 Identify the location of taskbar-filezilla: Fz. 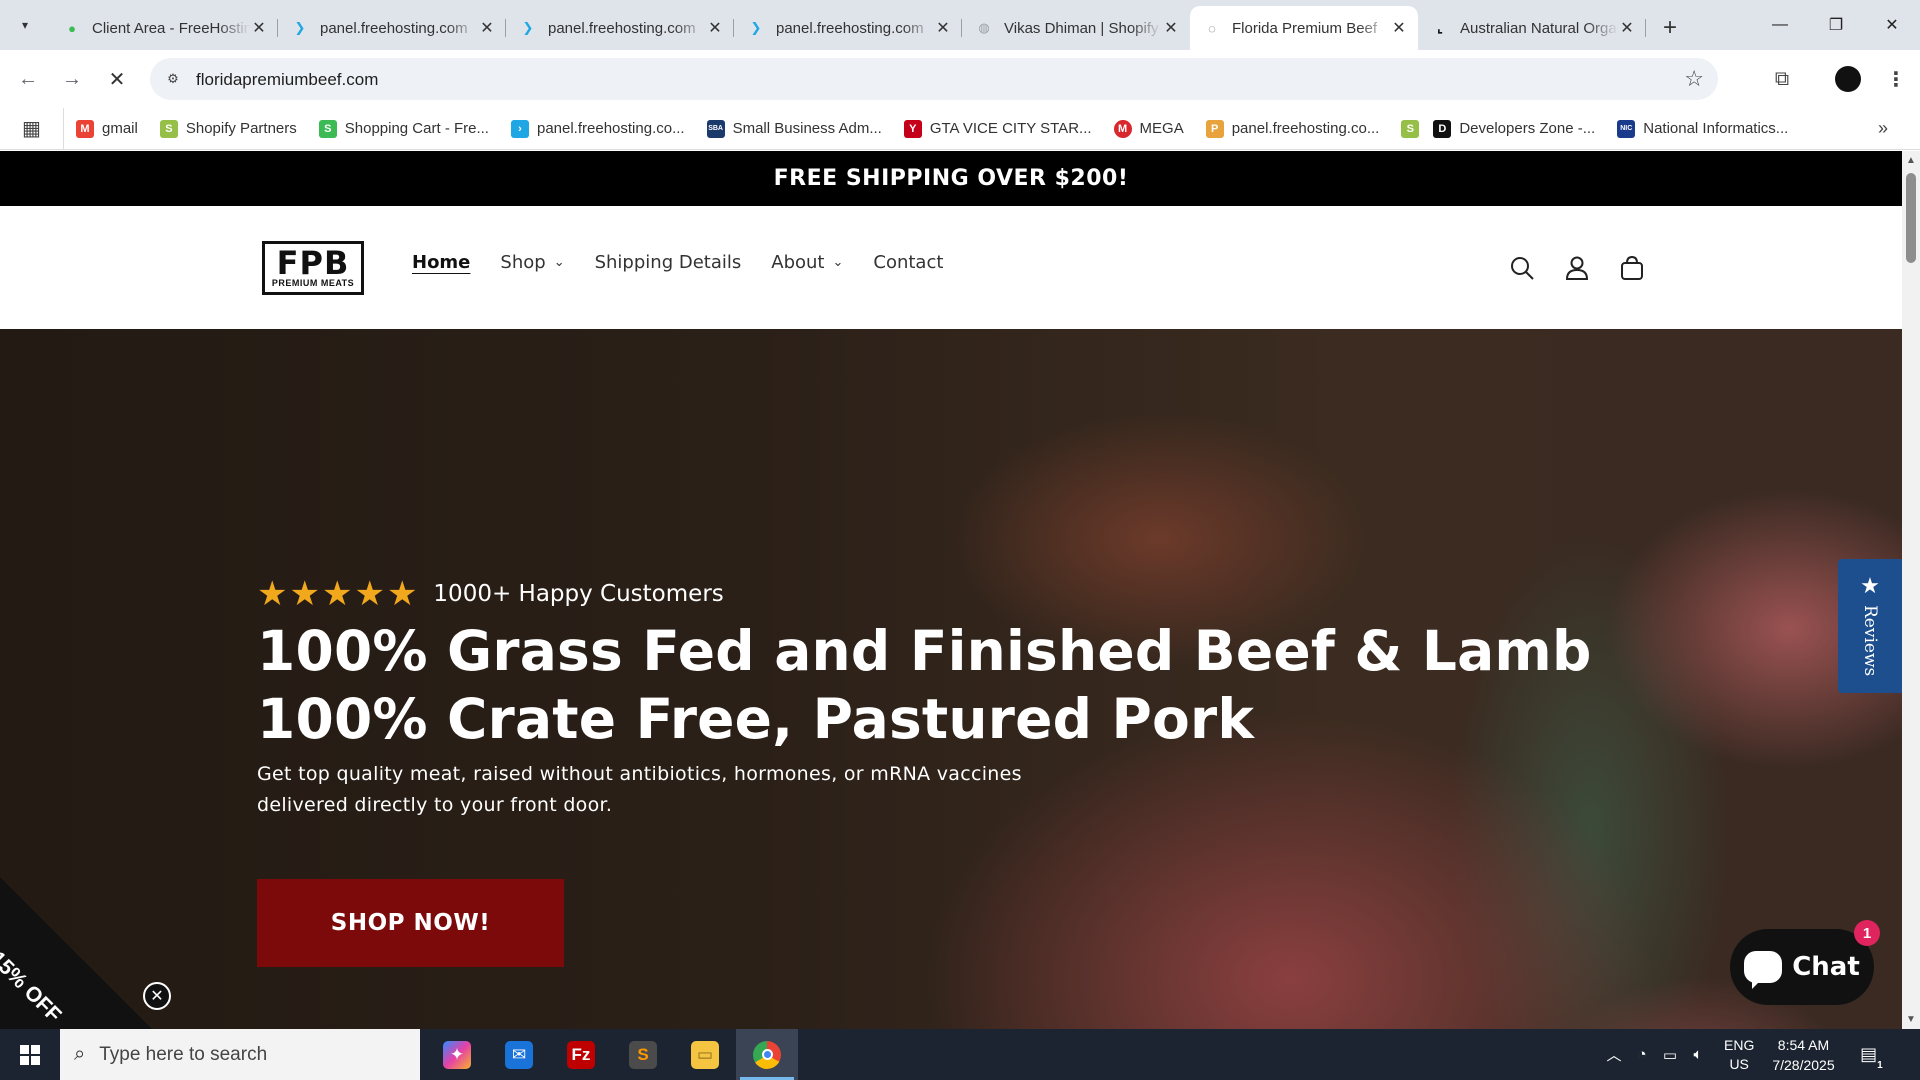
(581, 1054).